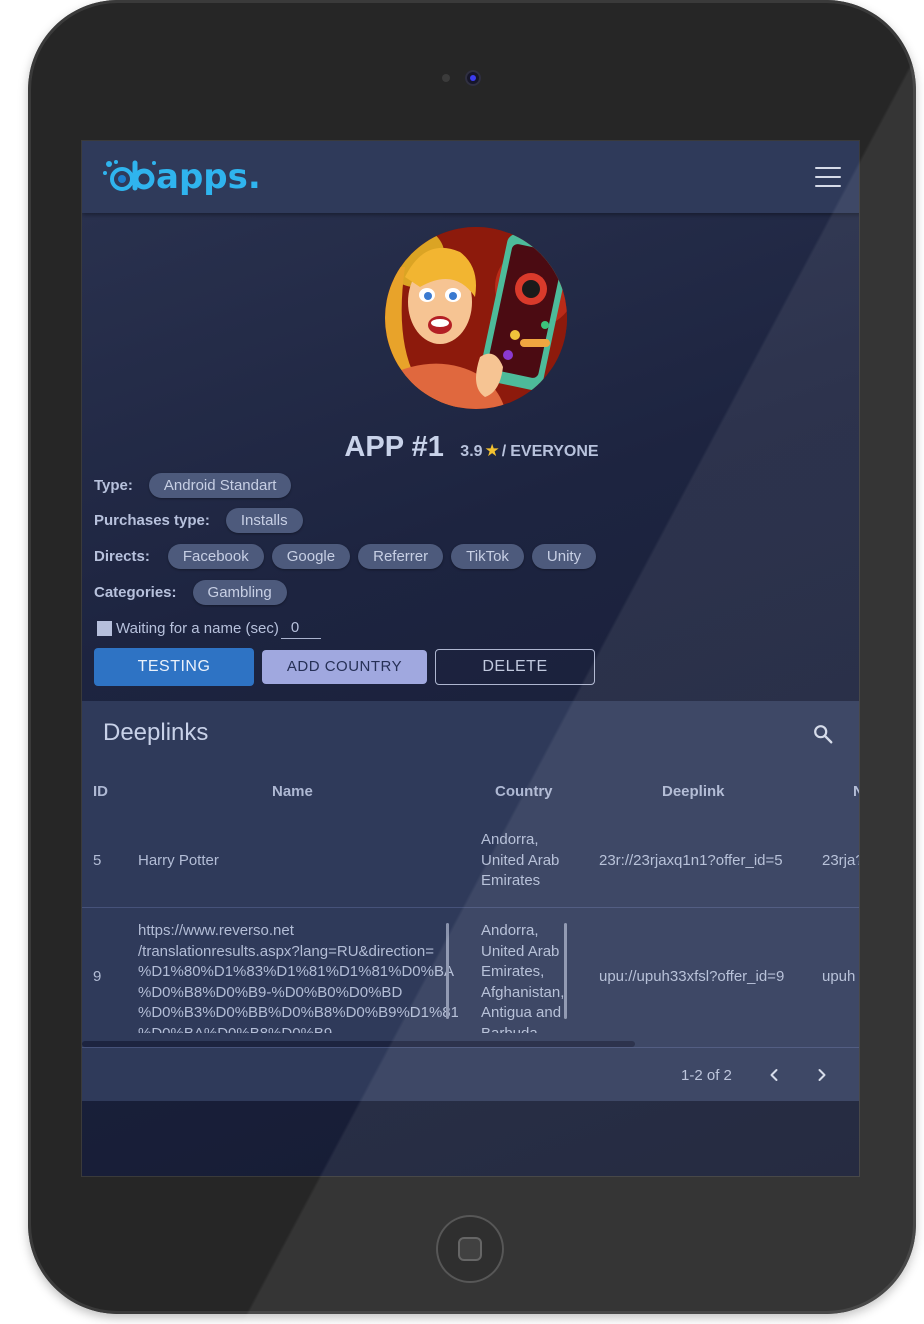 This screenshot has height=1324, width=924. What do you see at coordinates (446, 78) in the screenshot?
I see `sensor-dot` at bounding box center [446, 78].